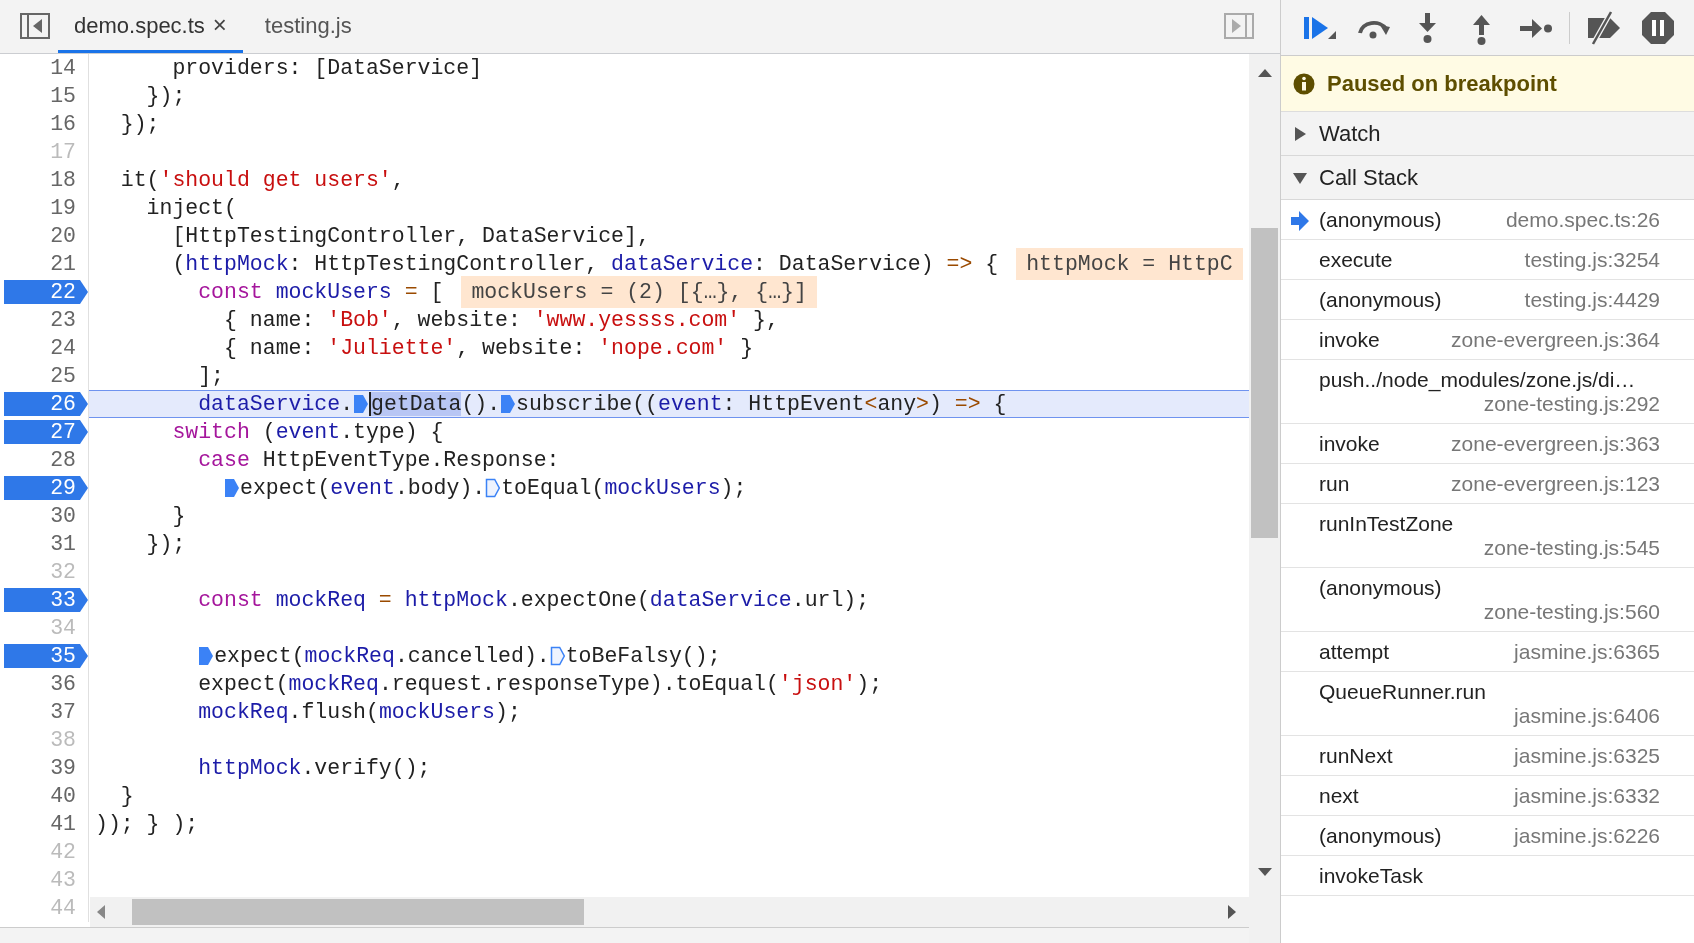 Image resolution: width=1694 pixels, height=943 pixels. What do you see at coordinates (46, 712) in the screenshot?
I see `line-number: 37` at bounding box center [46, 712].